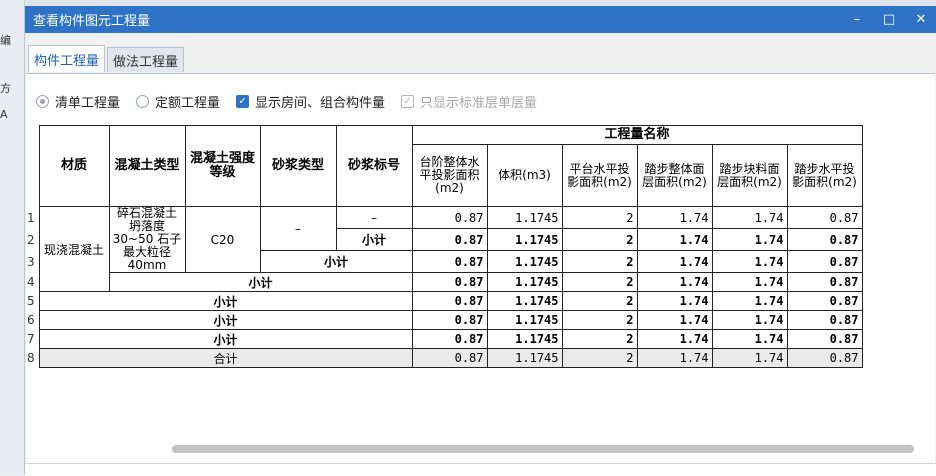 This screenshot has width=936, height=476. What do you see at coordinates (42, 101) in the screenshot?
I see `list-qty-radio` at bounding box center [42, 101].